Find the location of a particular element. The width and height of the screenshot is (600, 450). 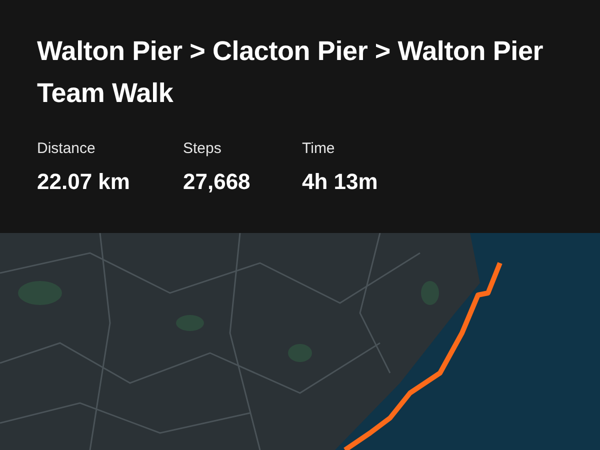

stat-value: 4h 13m is located at coordinates (340, 182).